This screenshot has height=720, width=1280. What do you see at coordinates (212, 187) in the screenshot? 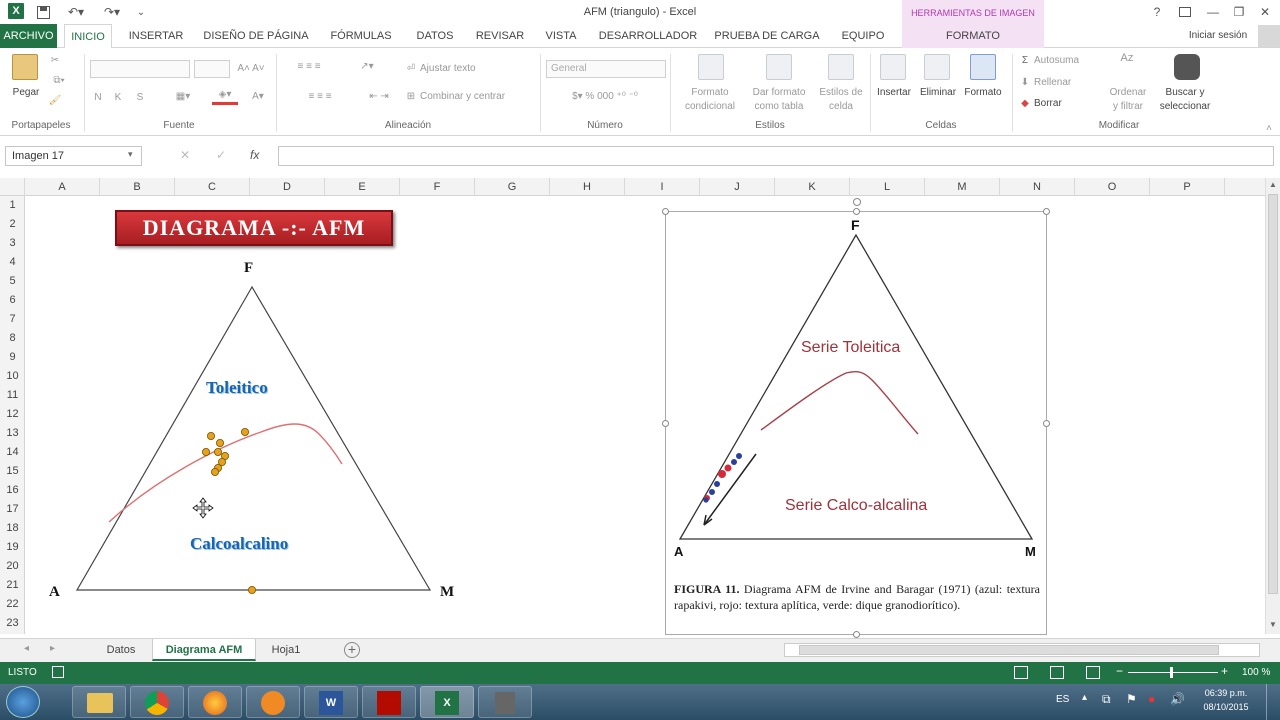
I see `column-header: C` at bounding box center [212, 187].